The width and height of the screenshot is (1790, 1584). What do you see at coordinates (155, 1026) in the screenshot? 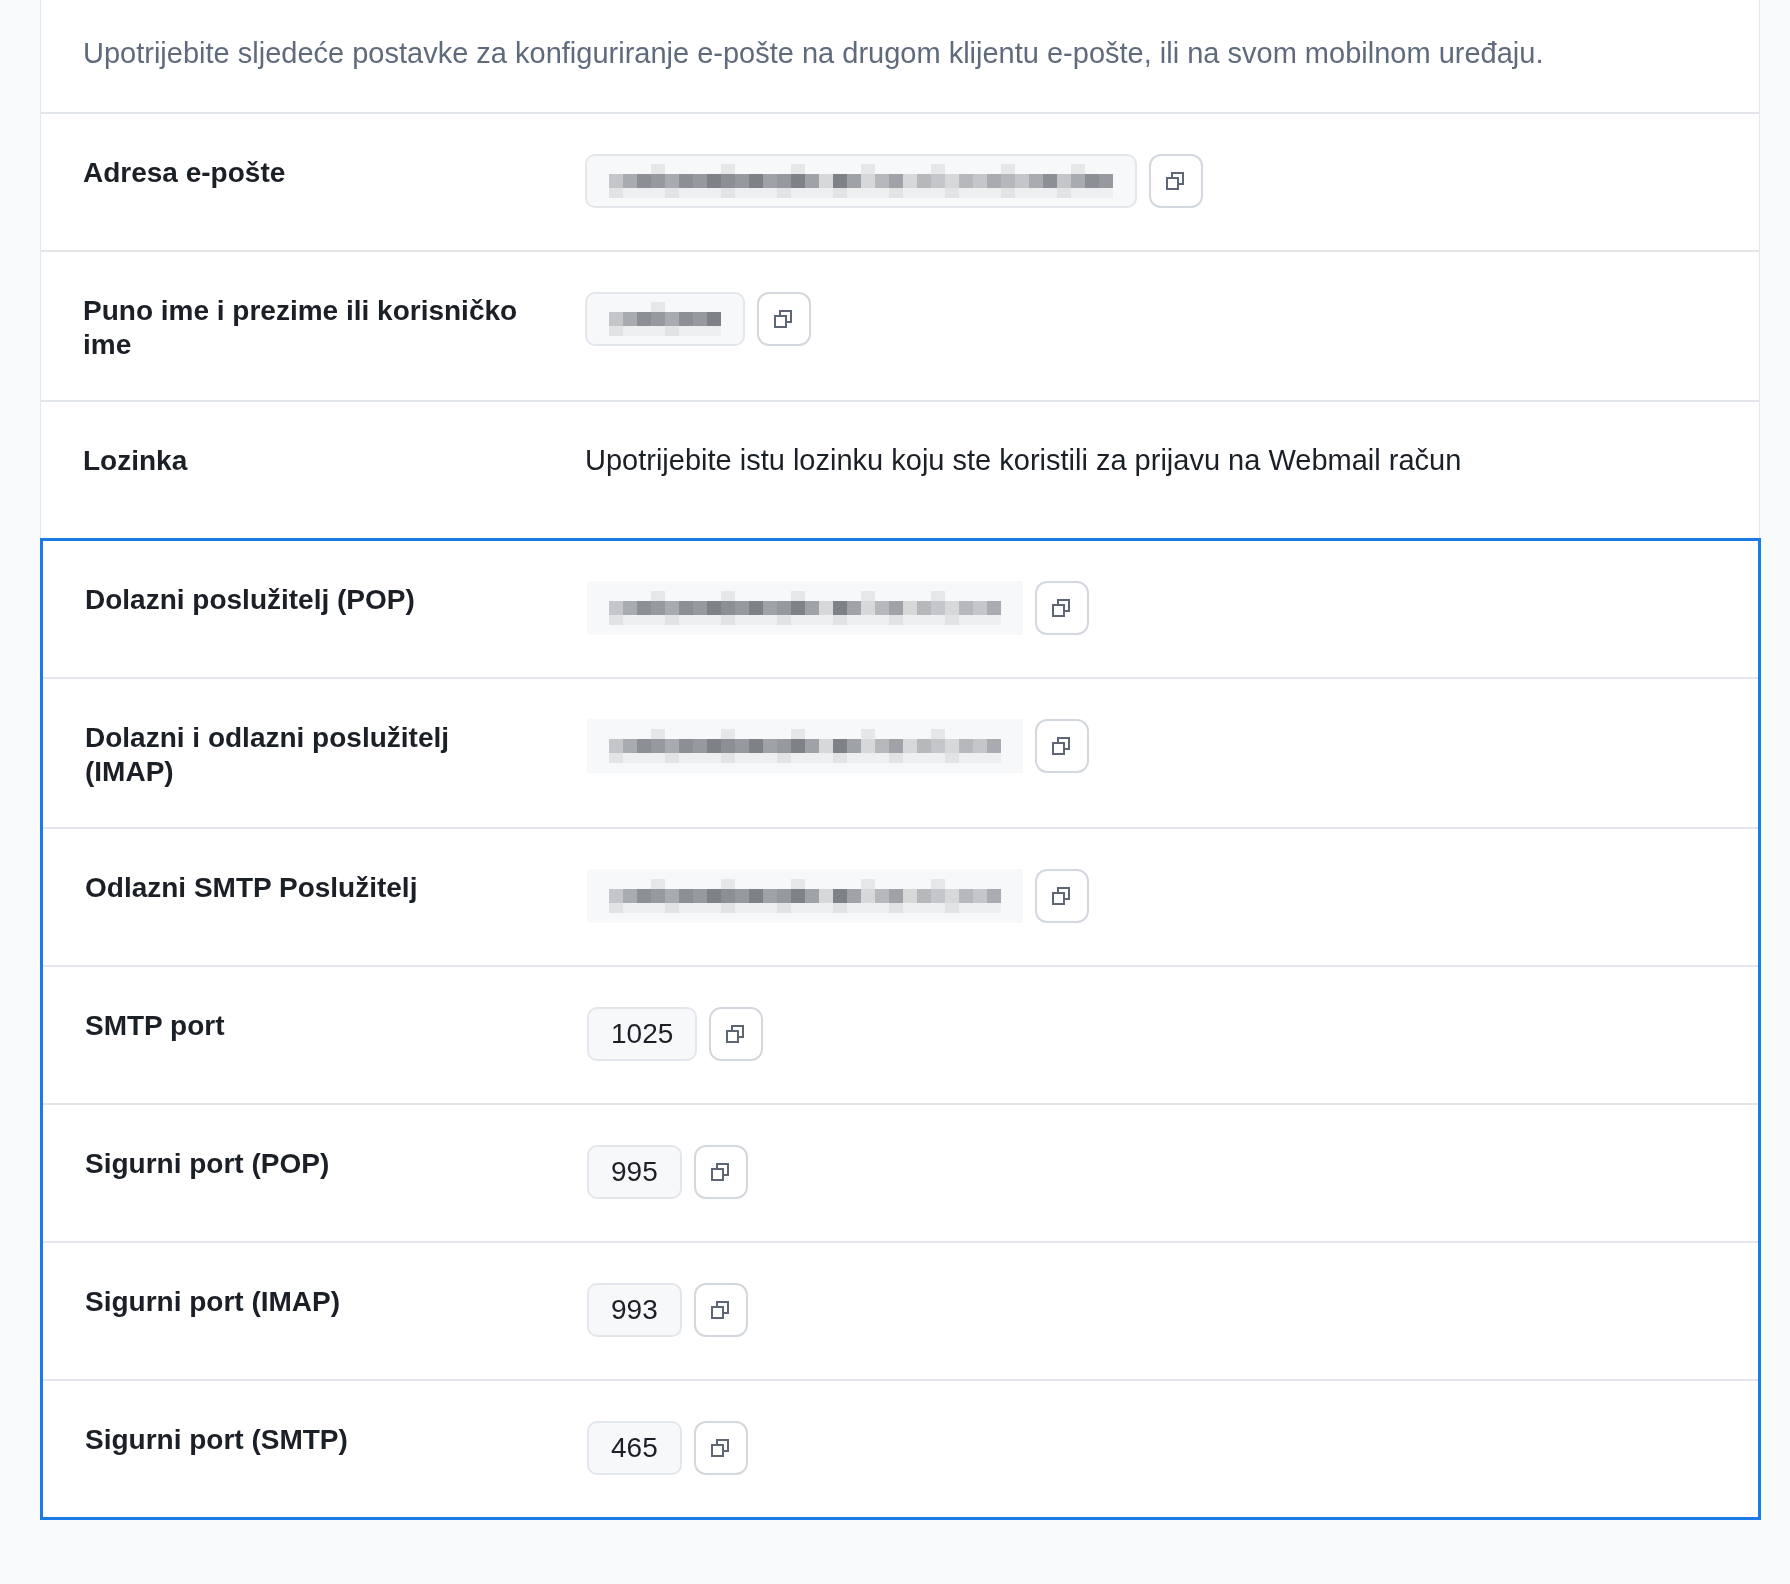
I see `setting-label: SMTP port` at bounding box center [155, 1026].